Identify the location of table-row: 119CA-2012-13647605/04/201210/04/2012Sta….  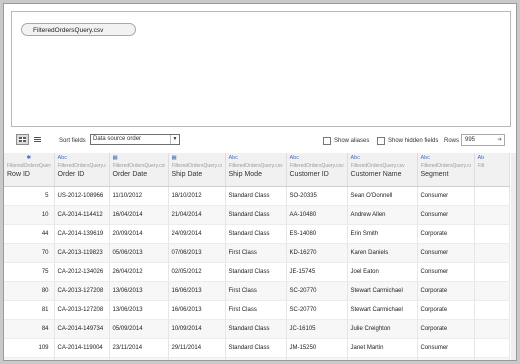
(257, 358).